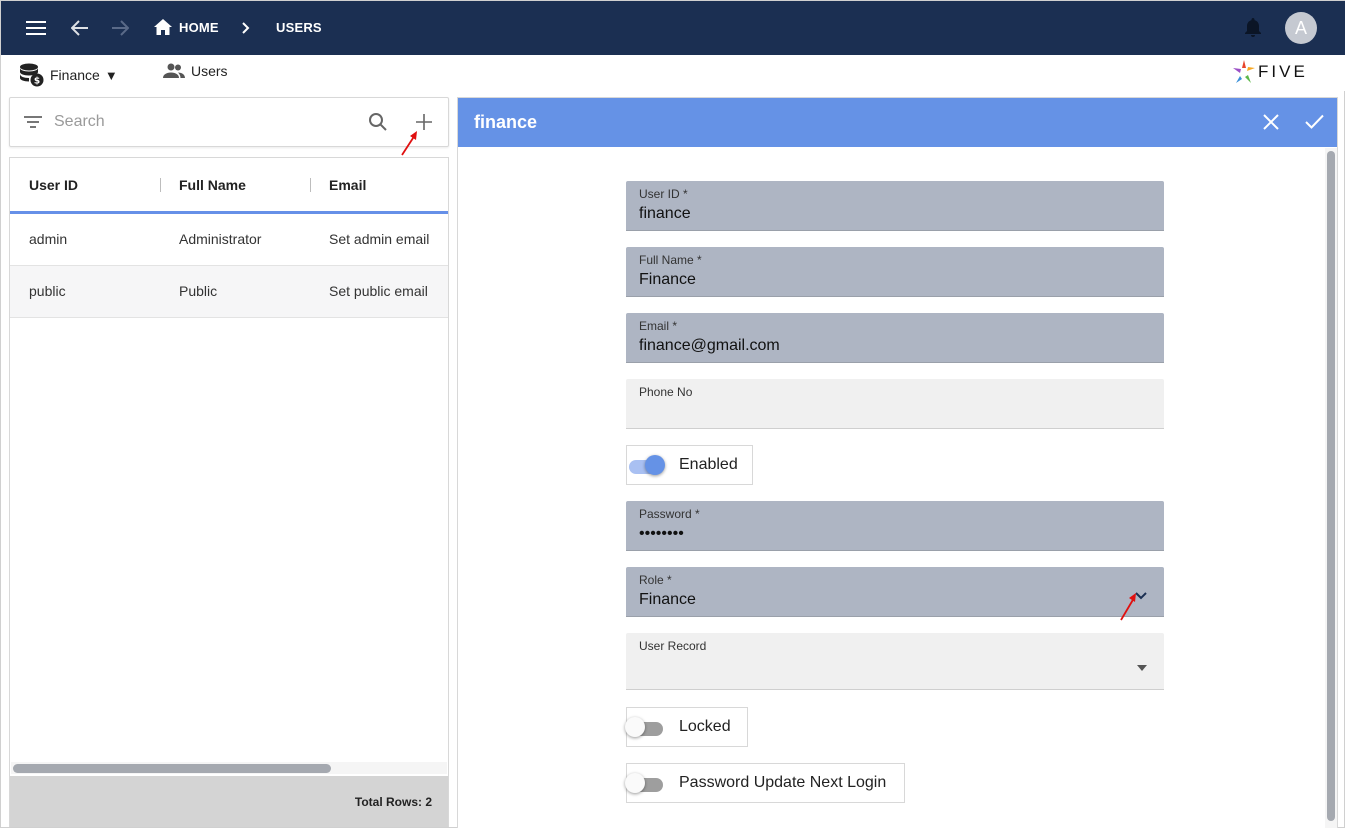 Image resolution: width=1345 pixels, height=828 pixels. What do you see at coordinates (80, 28) in the screenshot?
I see `back-arrow-icon` at bounding box center [80, 28].